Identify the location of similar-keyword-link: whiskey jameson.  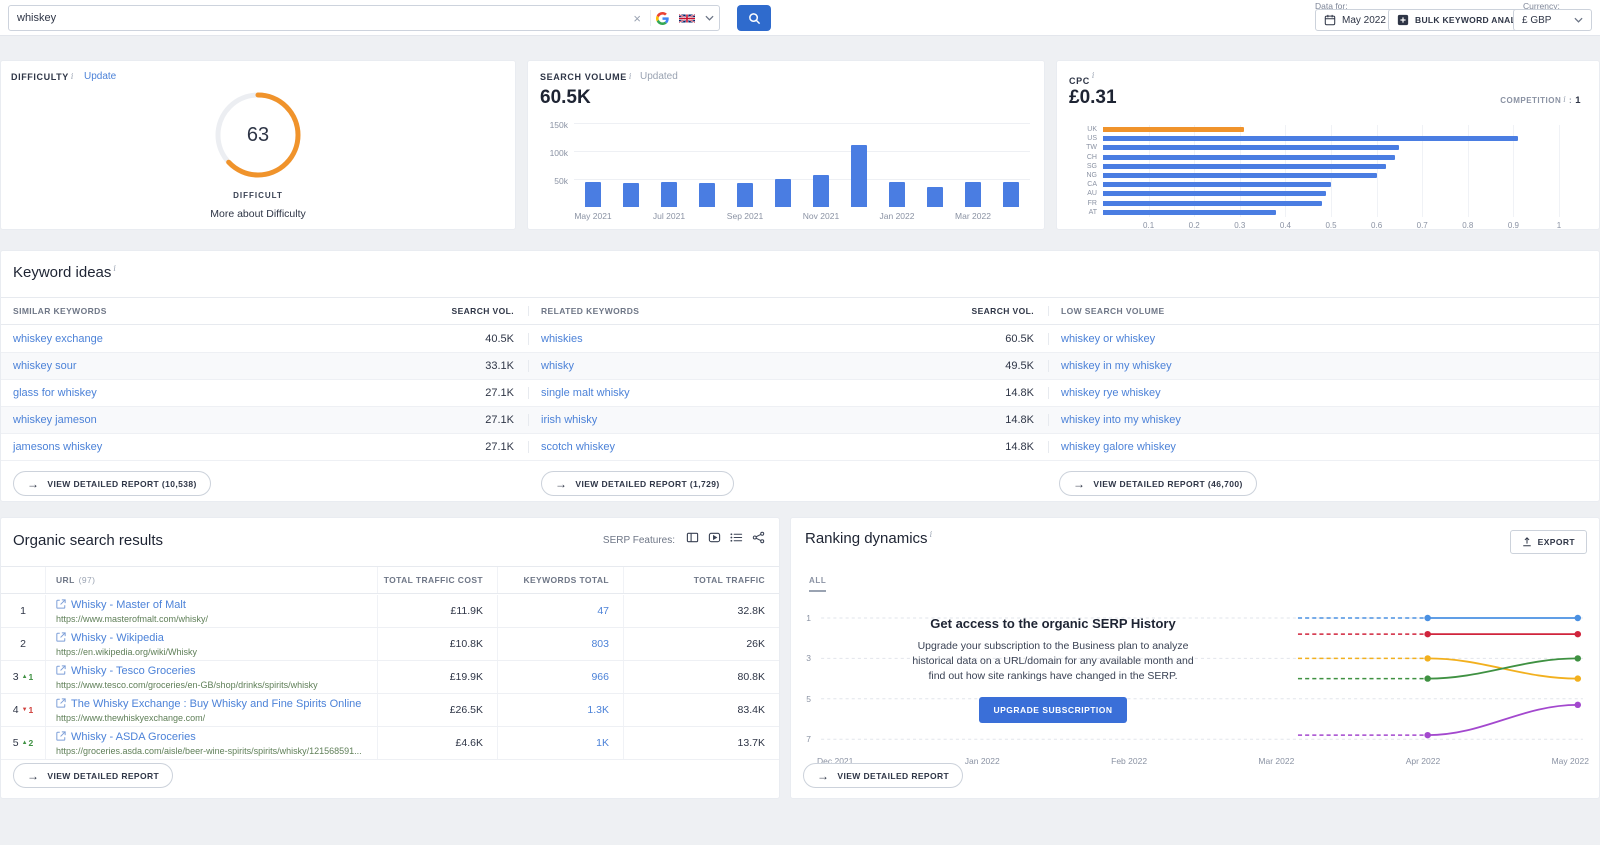
(169, 420).